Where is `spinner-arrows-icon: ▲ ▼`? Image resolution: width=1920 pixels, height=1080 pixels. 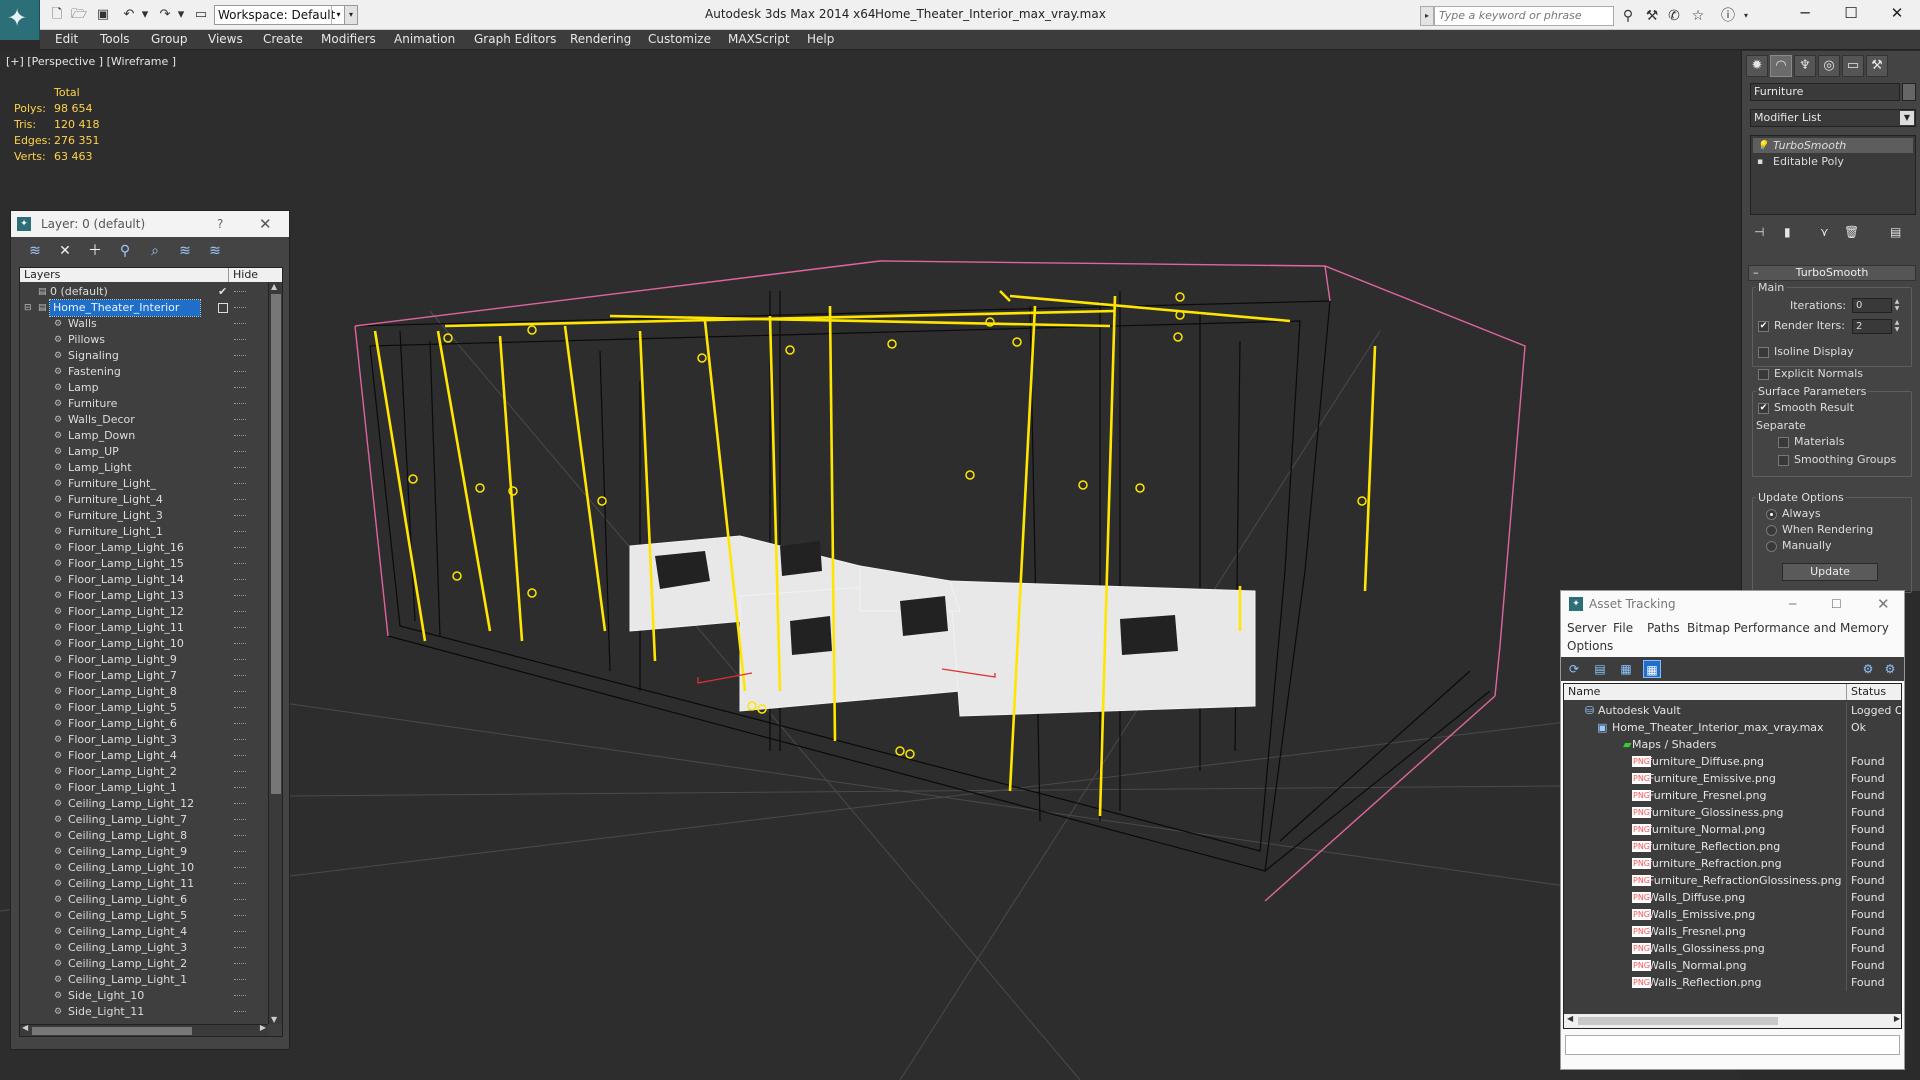 spinner-arrows-icon: ▲ ▼ is located at coordinates (1897, 305).